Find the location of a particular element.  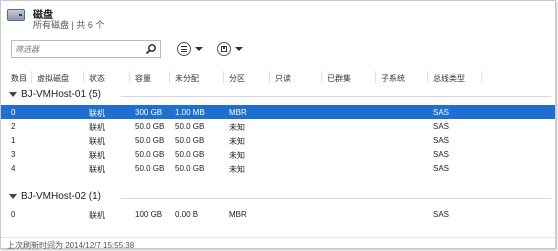

filter-input is located at coordinates (78, 49).